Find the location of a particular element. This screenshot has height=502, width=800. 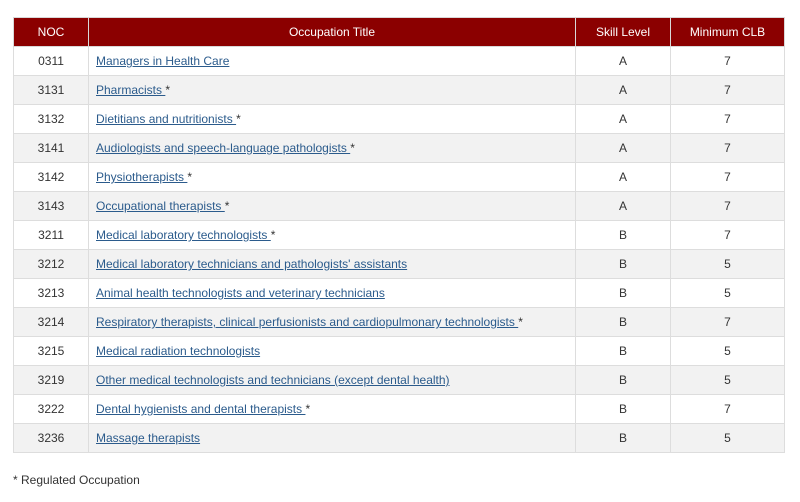

header-noc: NOC is located at coordinates (51, 32).